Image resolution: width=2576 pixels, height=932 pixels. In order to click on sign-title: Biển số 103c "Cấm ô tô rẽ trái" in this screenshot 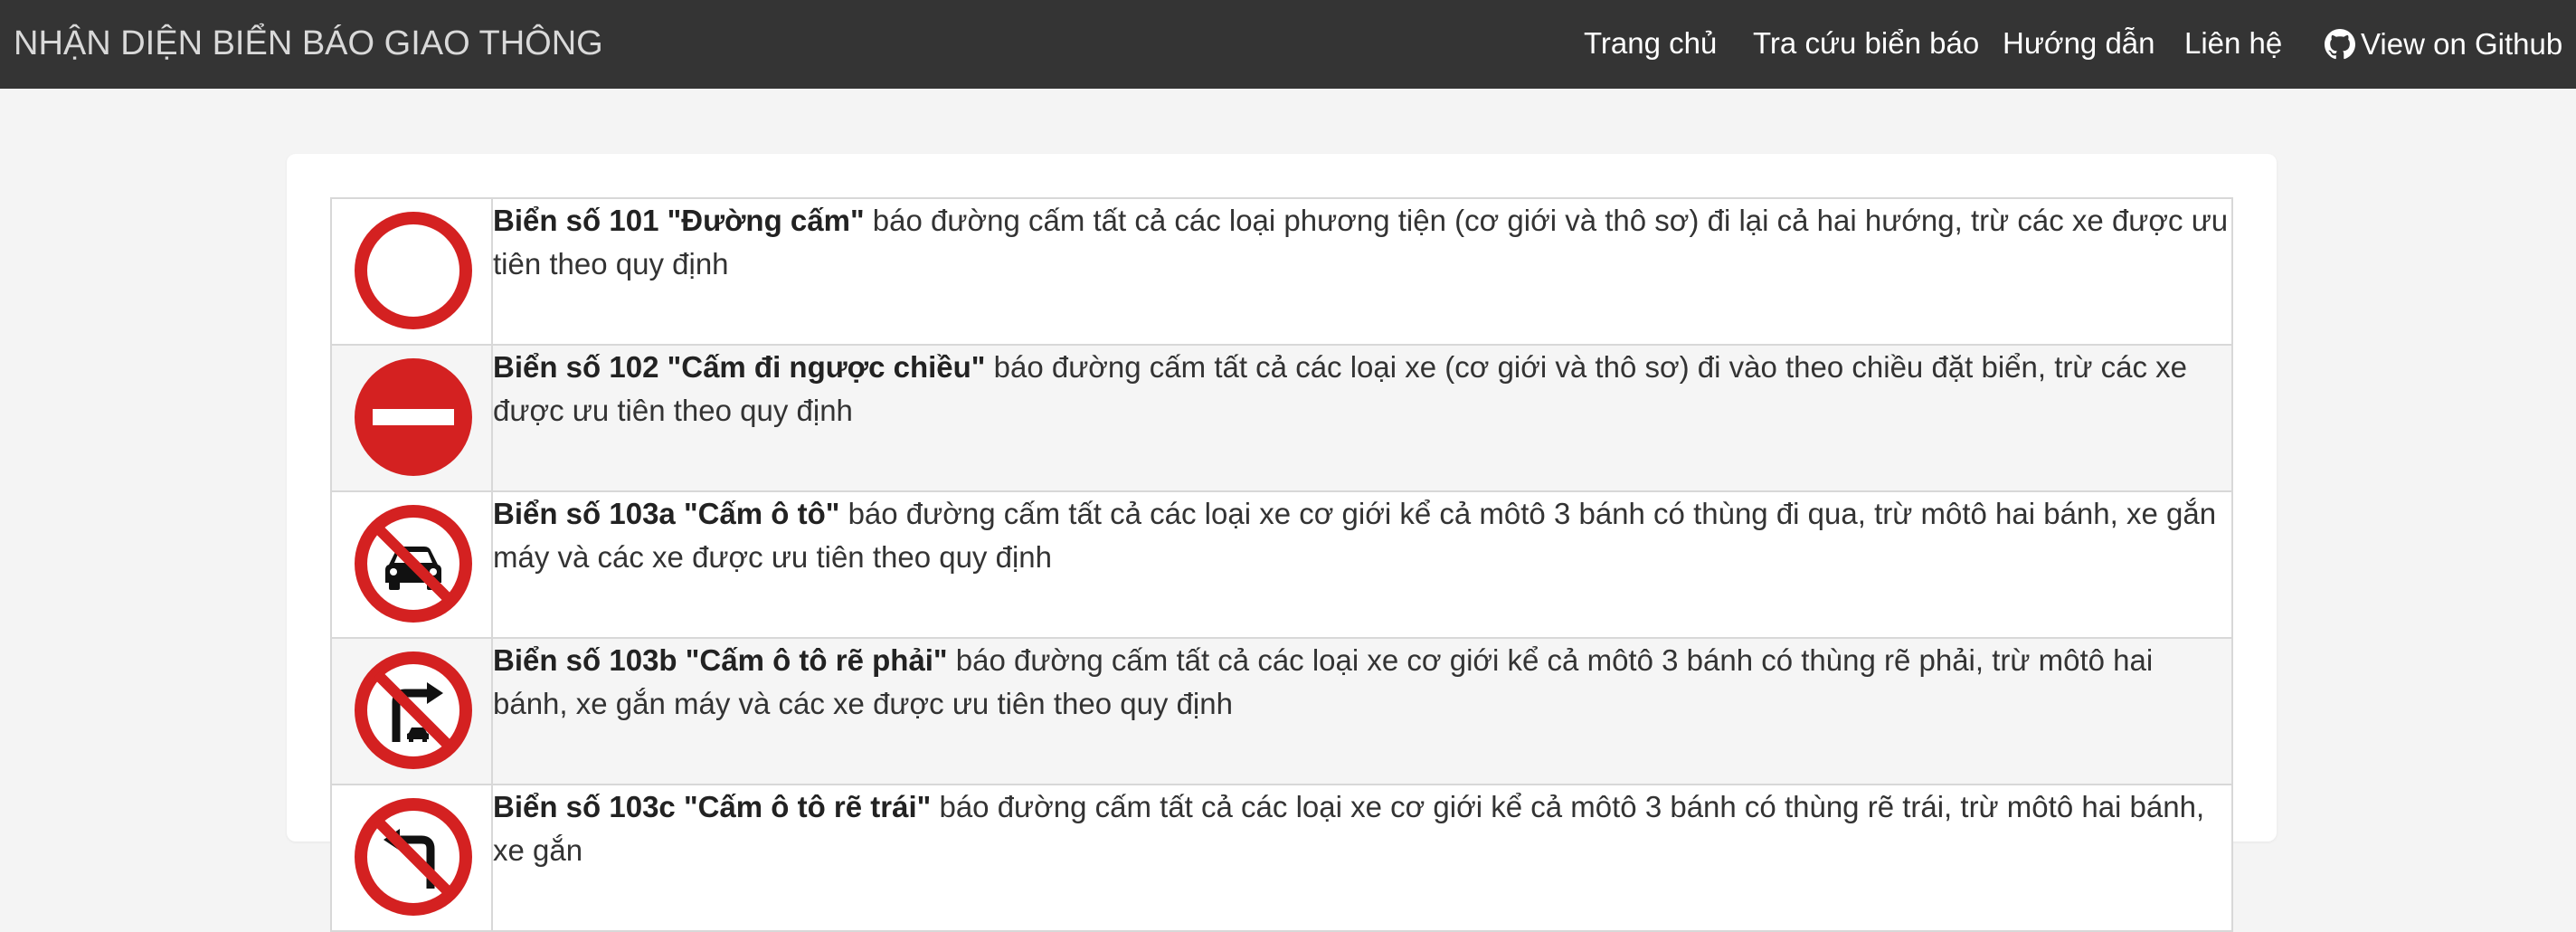, I will do `click(712, 806)`.